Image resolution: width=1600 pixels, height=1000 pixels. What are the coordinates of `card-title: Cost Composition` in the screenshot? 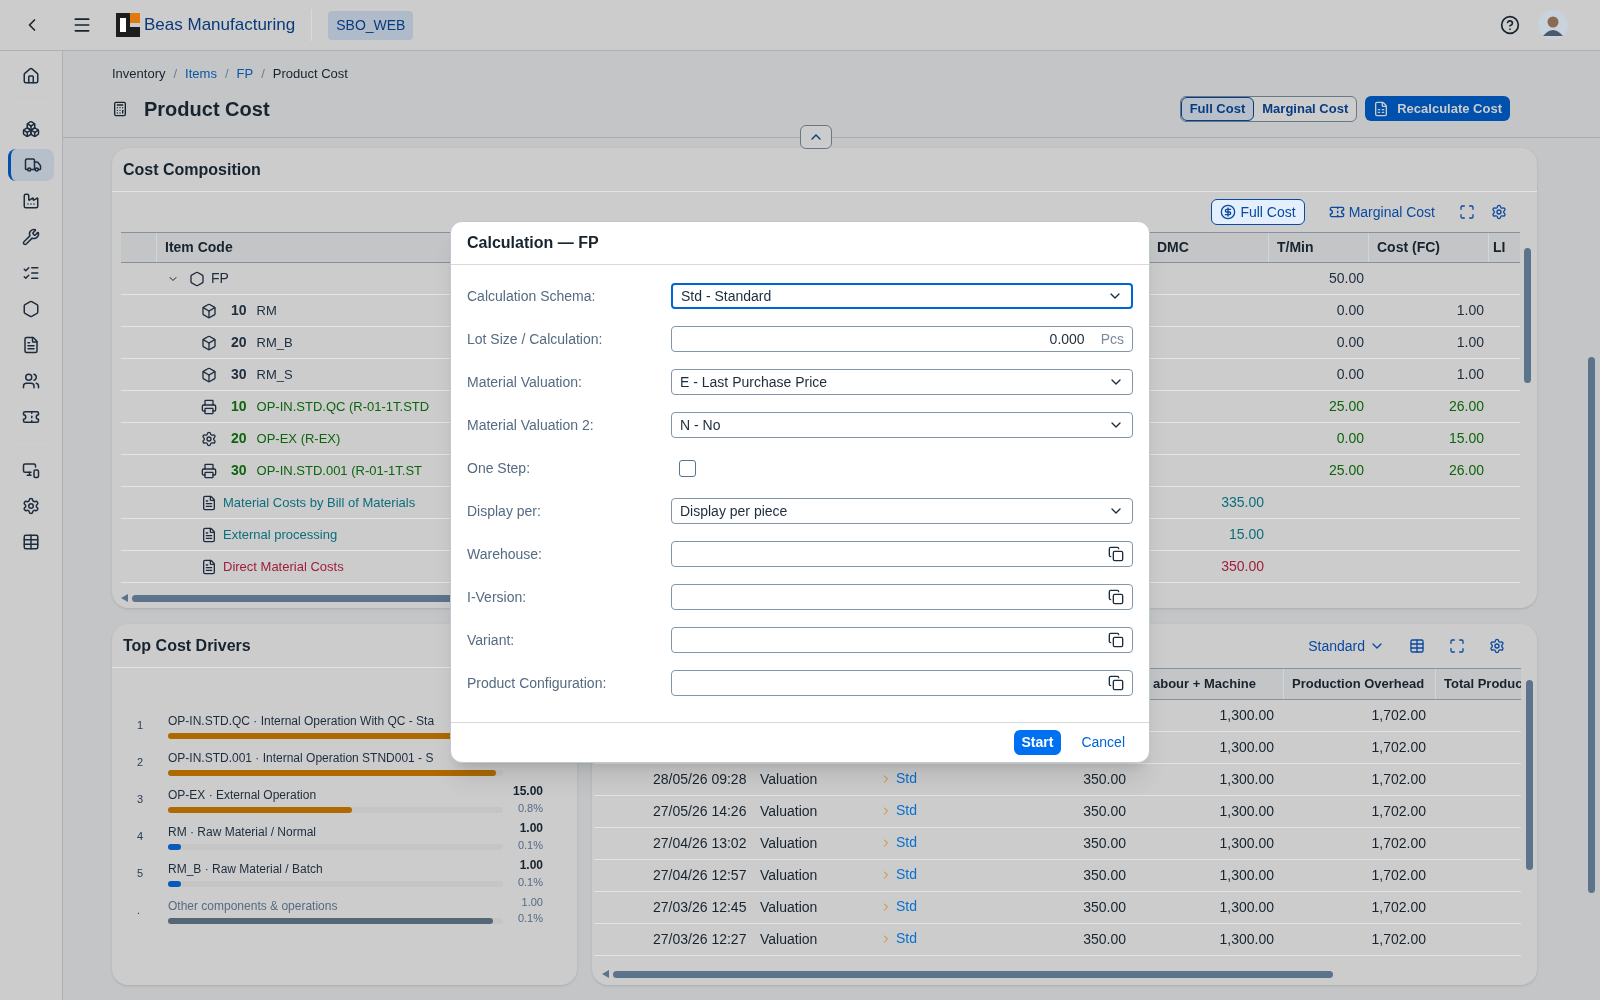 It's located at (192, 169).